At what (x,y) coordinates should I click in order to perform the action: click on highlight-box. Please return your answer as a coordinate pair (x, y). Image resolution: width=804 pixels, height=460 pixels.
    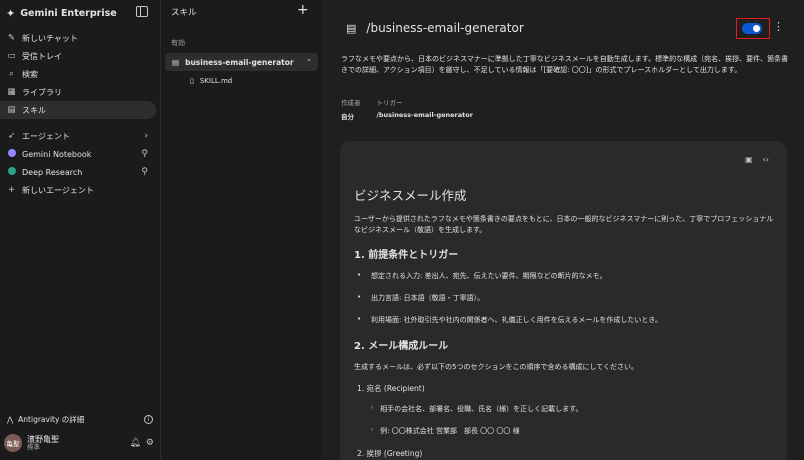
    Looking at the image, I should click on (753, 28).